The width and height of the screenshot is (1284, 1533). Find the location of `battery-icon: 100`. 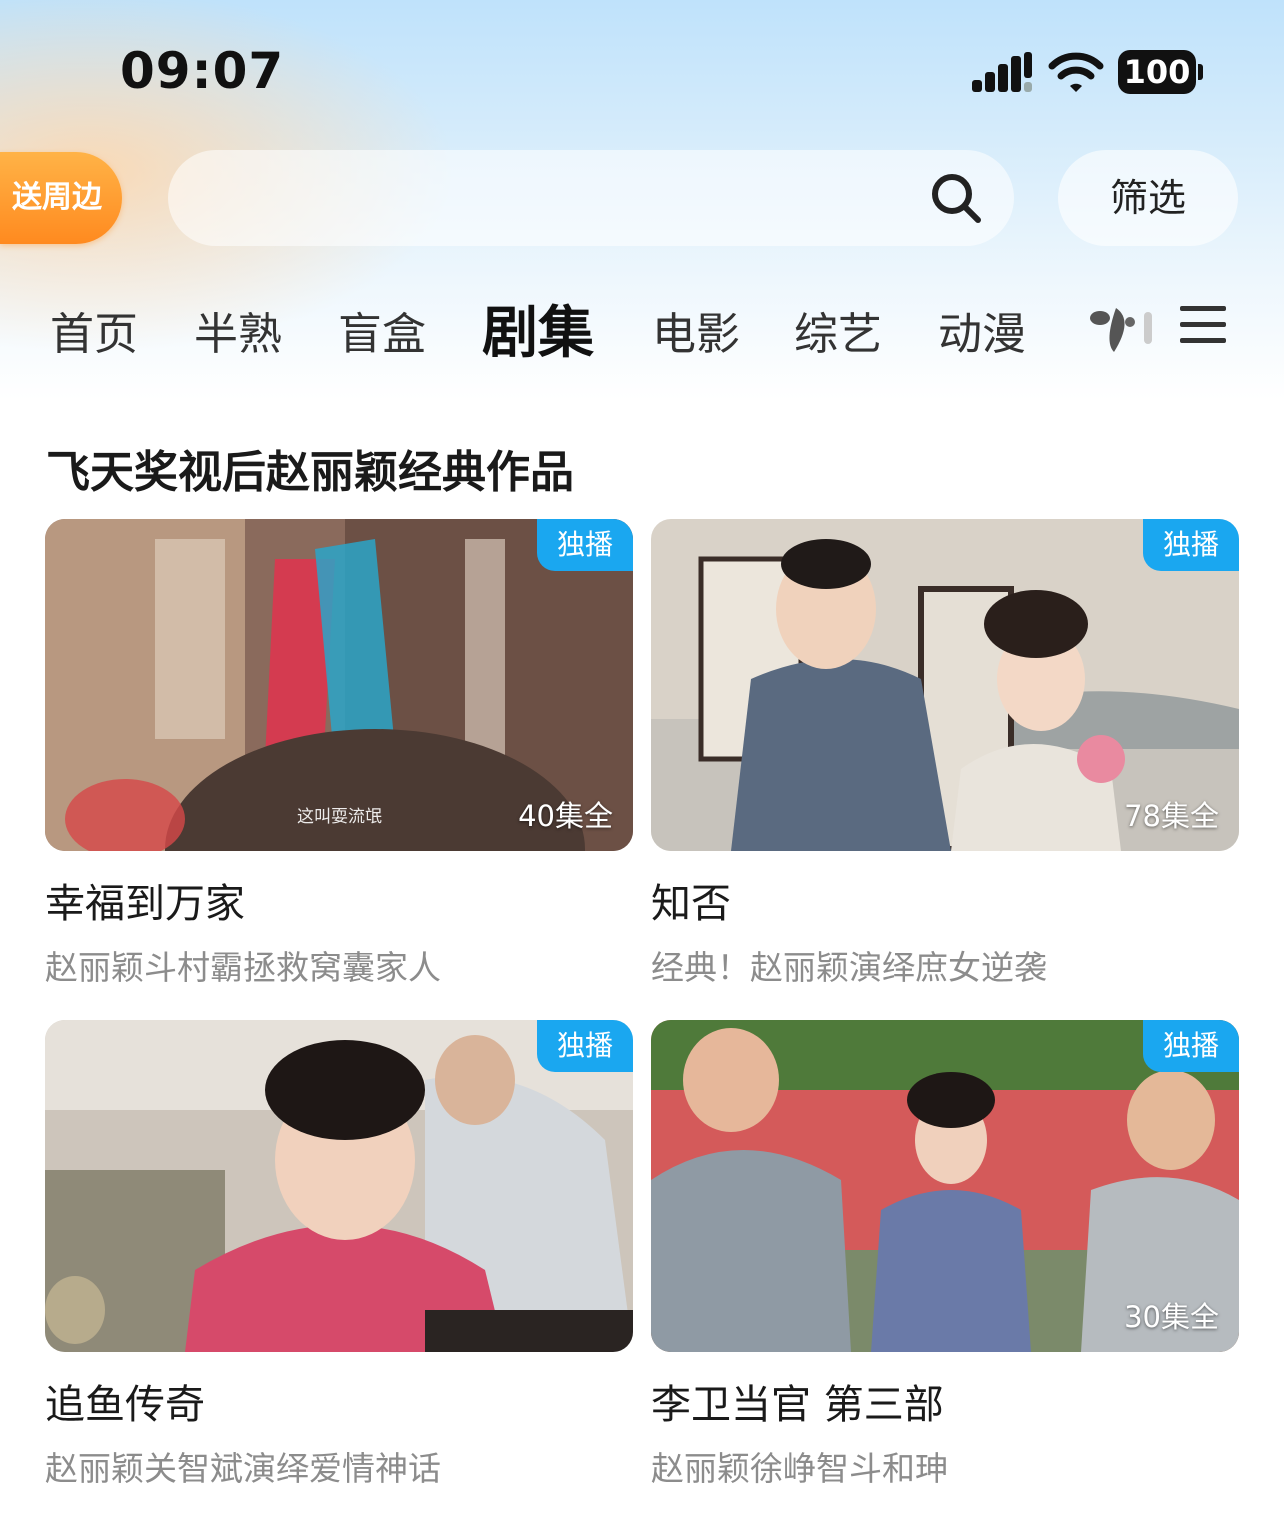

battery-icon: 100 is located at coordinates (1161, 72).